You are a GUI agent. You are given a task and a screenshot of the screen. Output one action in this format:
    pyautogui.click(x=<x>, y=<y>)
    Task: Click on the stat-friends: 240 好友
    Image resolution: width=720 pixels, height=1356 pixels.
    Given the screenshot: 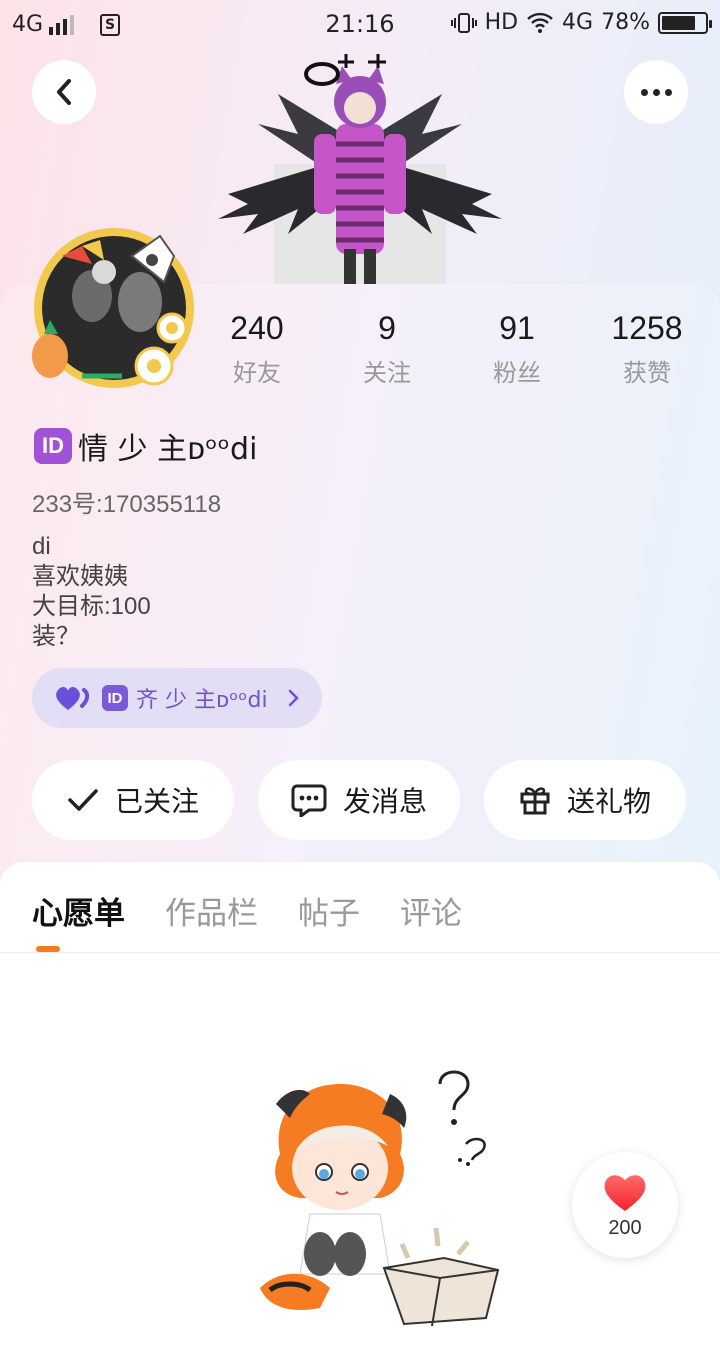 What is the action you would take?
    pyautogui.click(x=257, y=349)
    